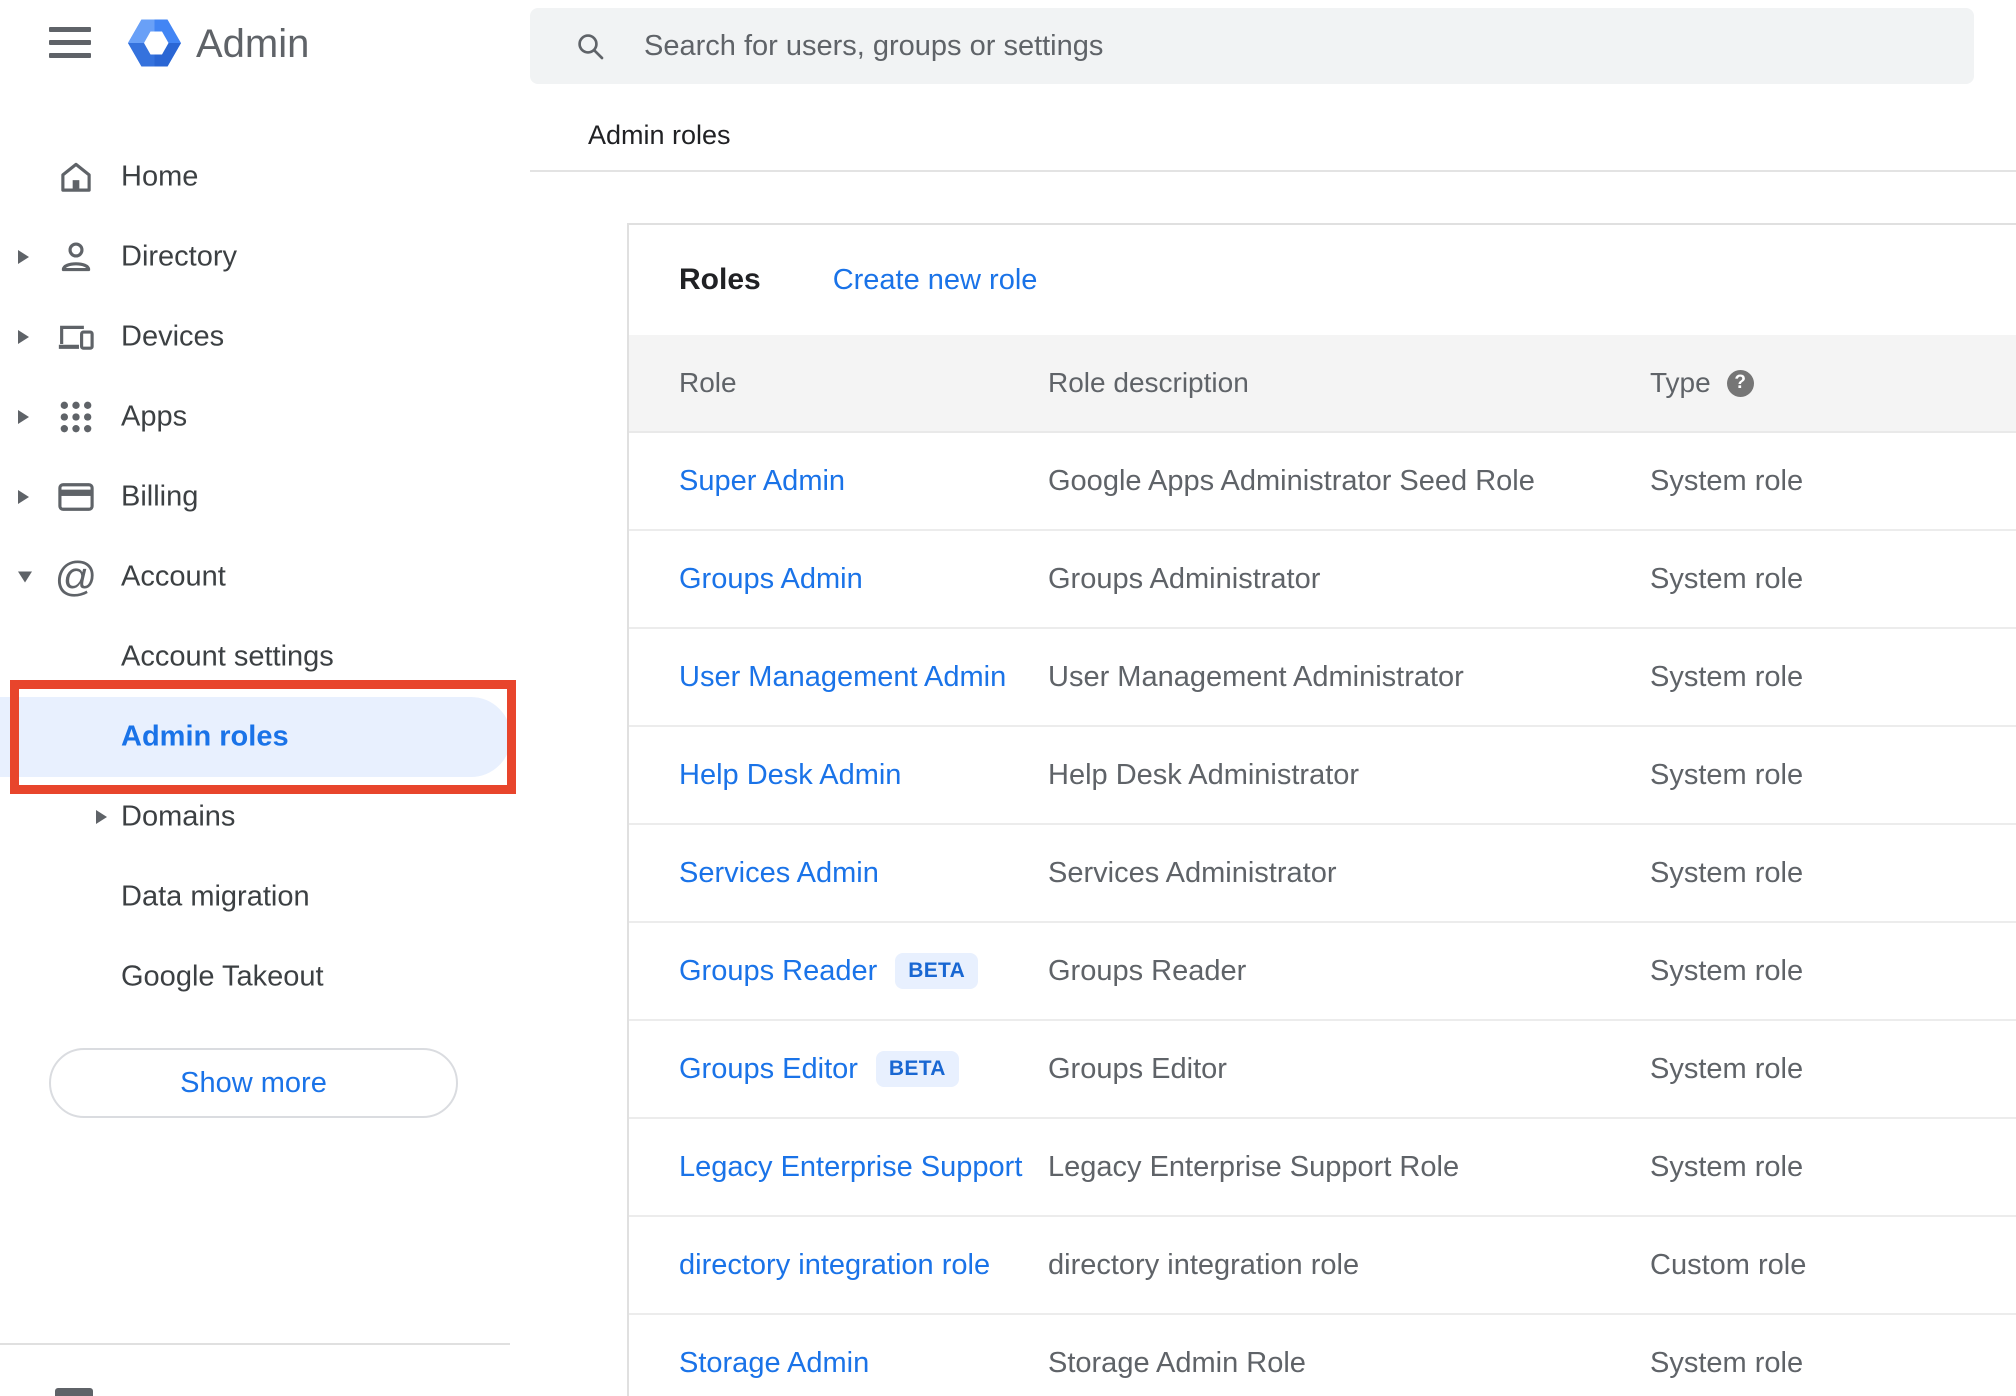 This screenshot has width=2016, height=1396. What do you see at coordinates (834, 1265) in the screenshot?
I see `role-link: directory integration role` at bounding box center [834, 1265].